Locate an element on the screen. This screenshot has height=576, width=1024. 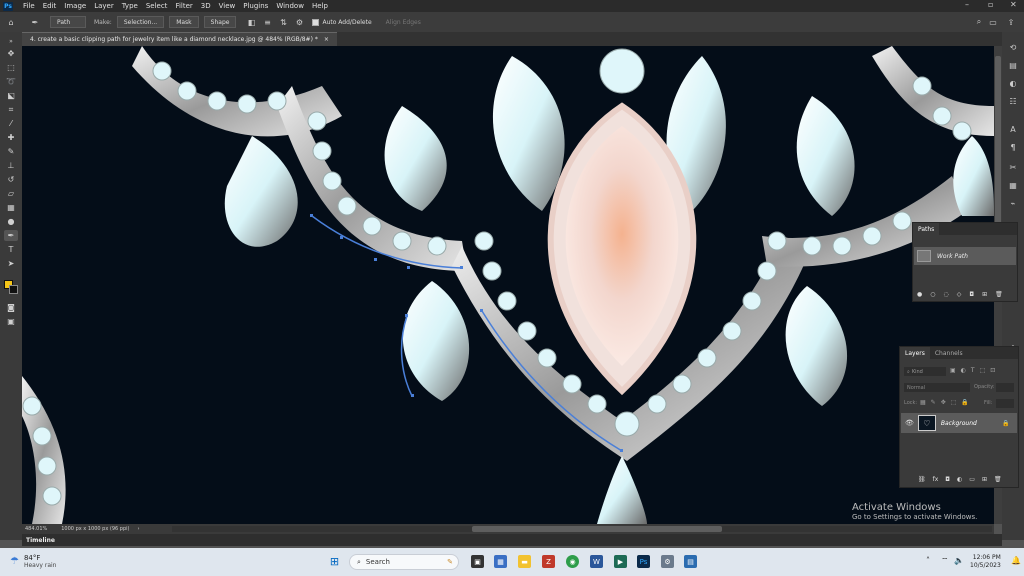
eye-icon: 👁 is located at coordinates (909, 423).